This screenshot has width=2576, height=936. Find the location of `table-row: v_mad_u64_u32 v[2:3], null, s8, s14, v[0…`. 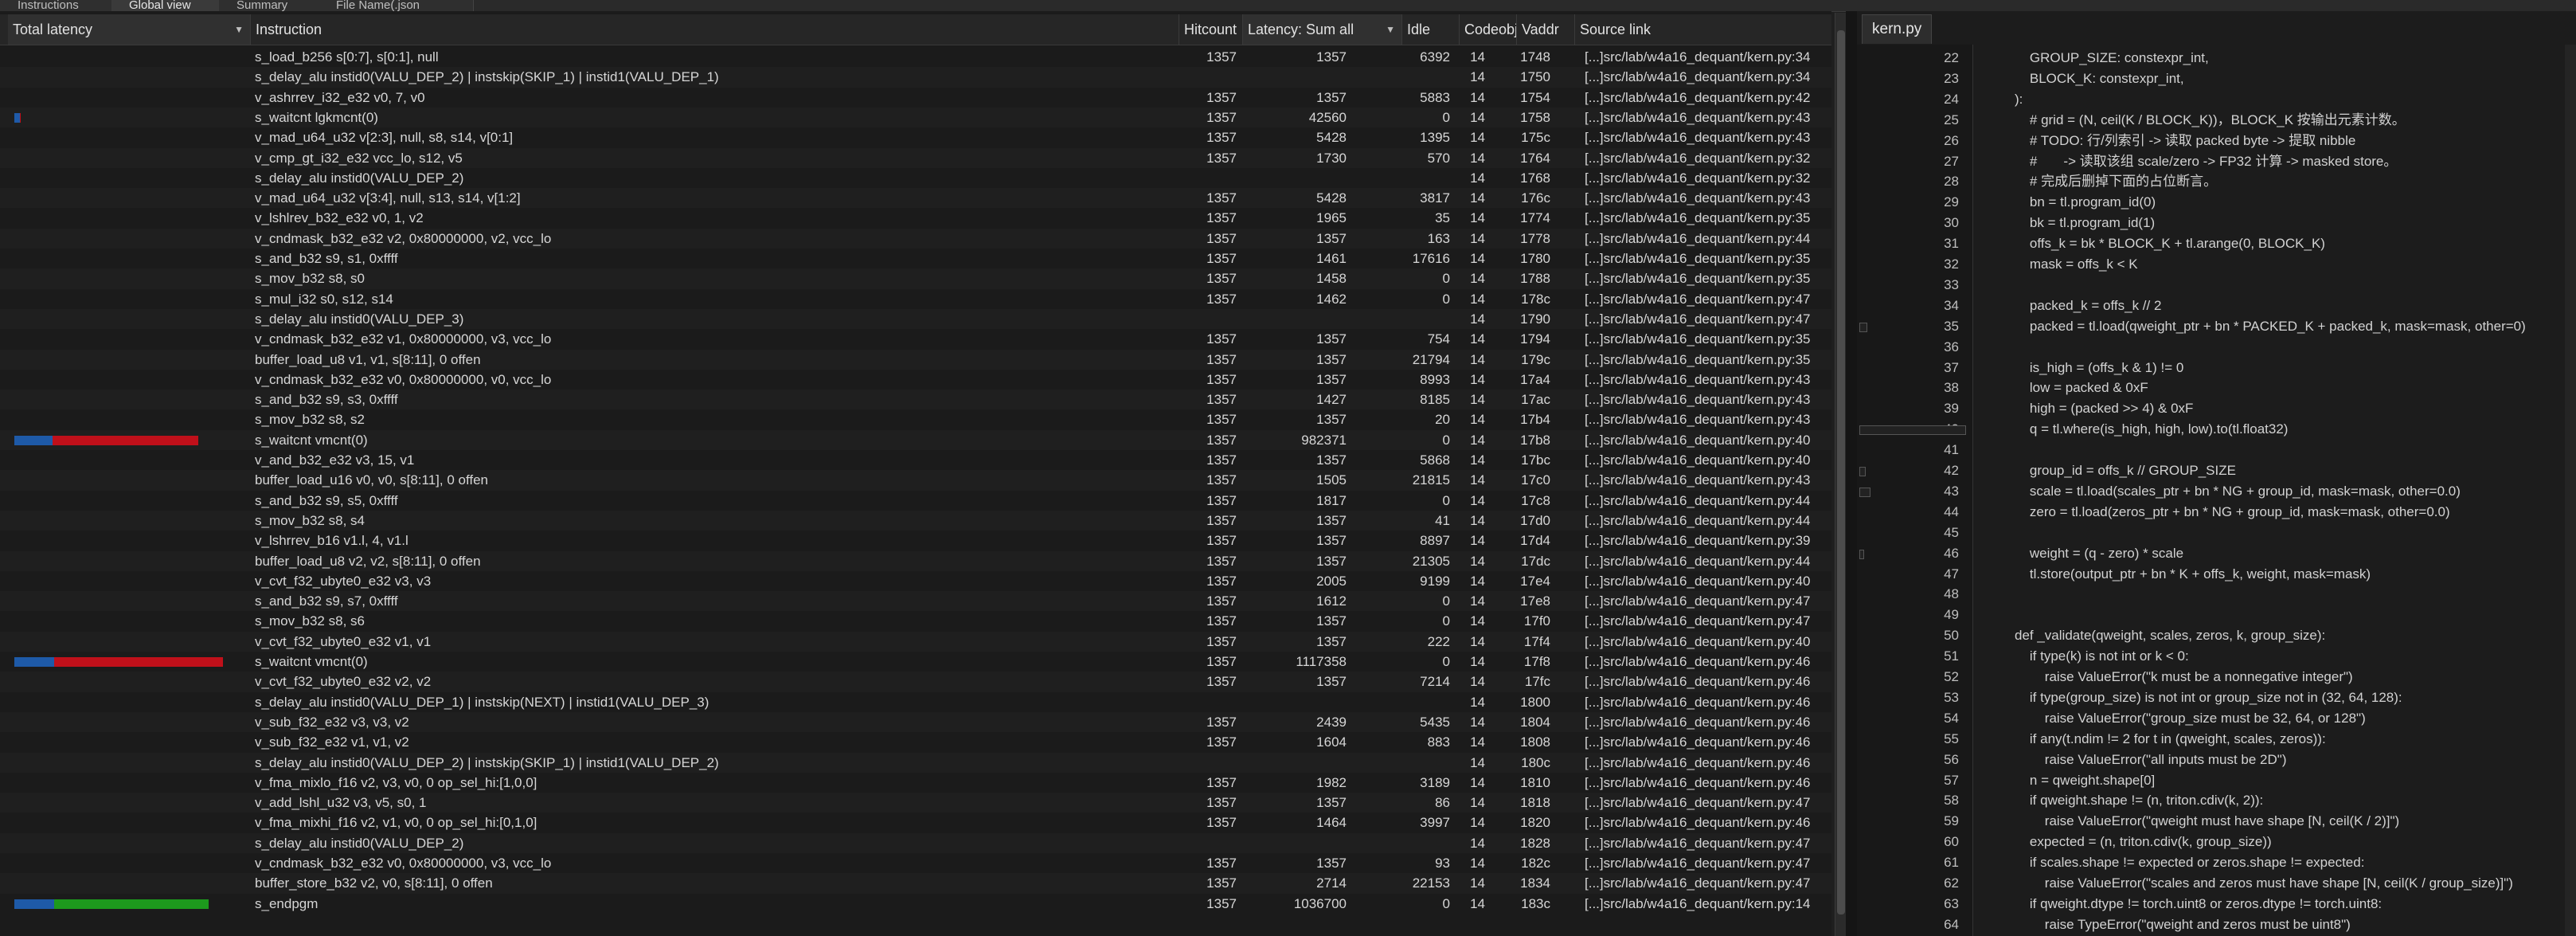

table-row: v_mad_u64_u32 v[2:3], null, s8, s14, v[0… is located at coordinates (916, 137).